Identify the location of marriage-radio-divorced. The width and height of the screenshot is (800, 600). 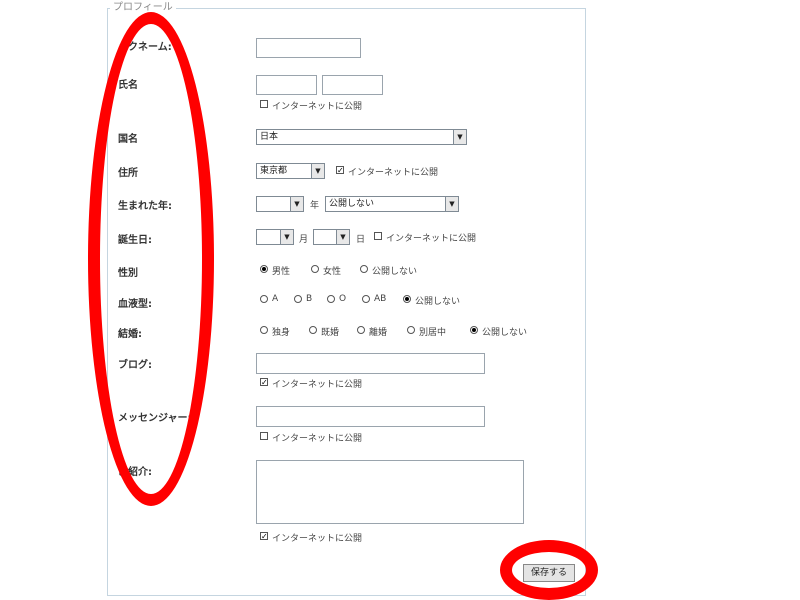
(361, 330).